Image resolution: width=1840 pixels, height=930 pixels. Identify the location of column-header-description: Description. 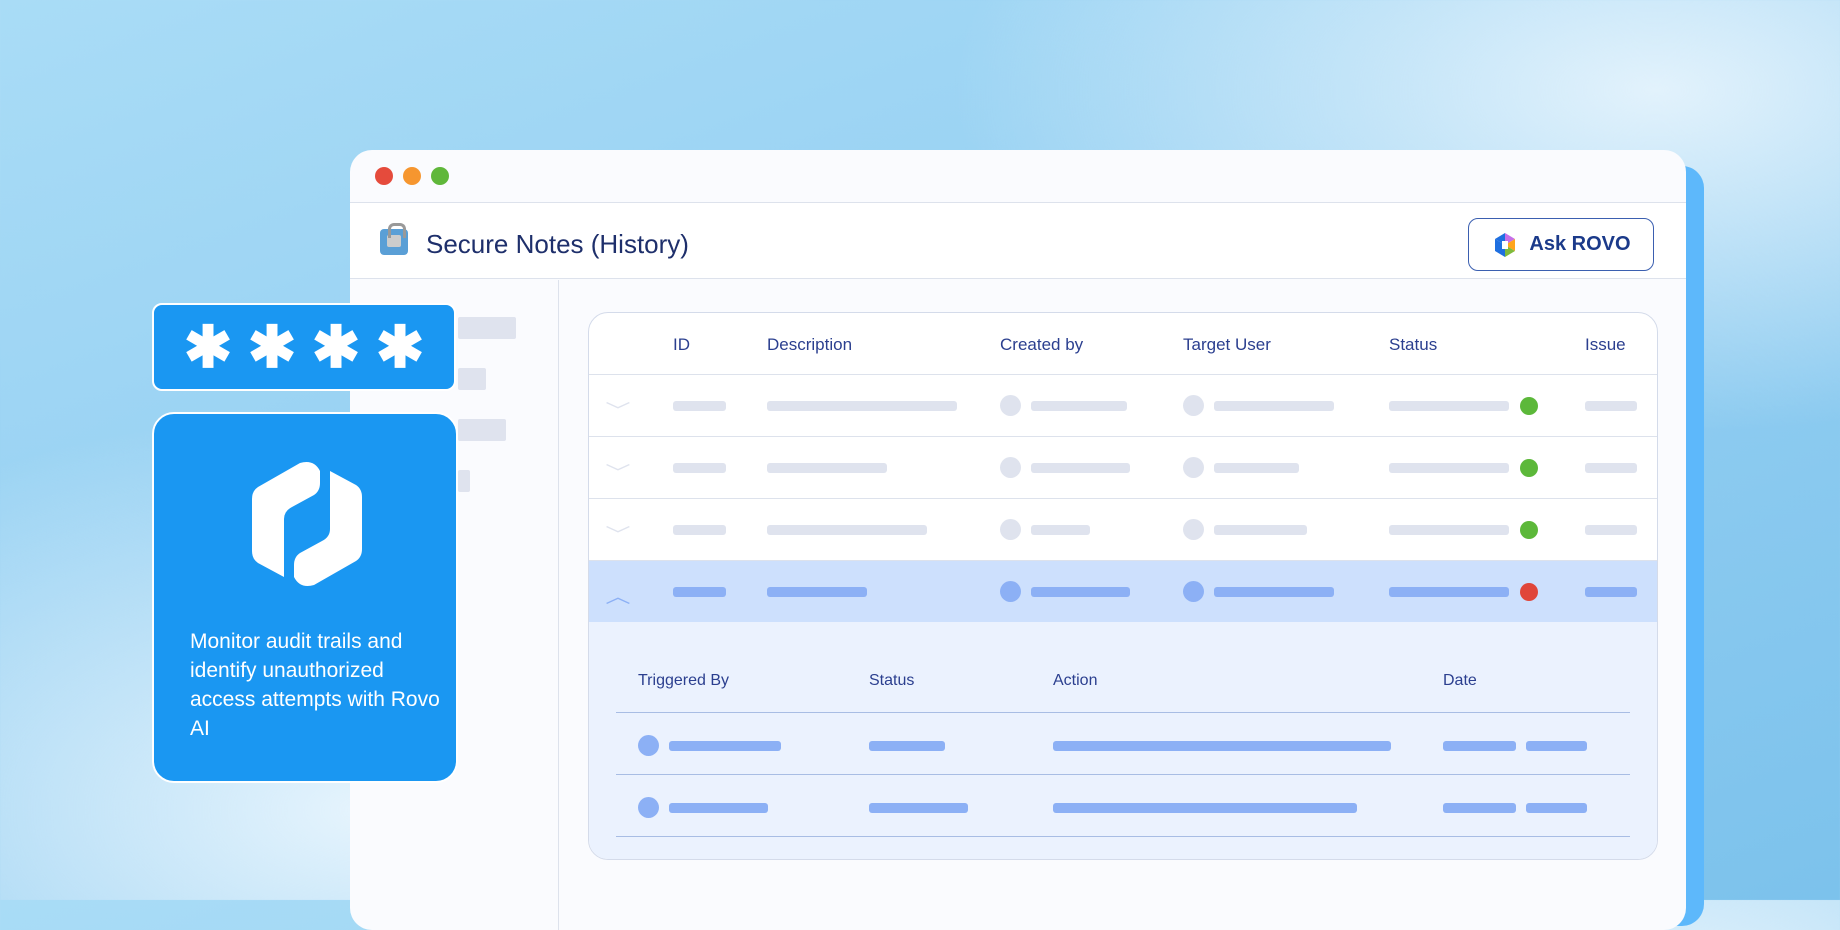
(809, 345).